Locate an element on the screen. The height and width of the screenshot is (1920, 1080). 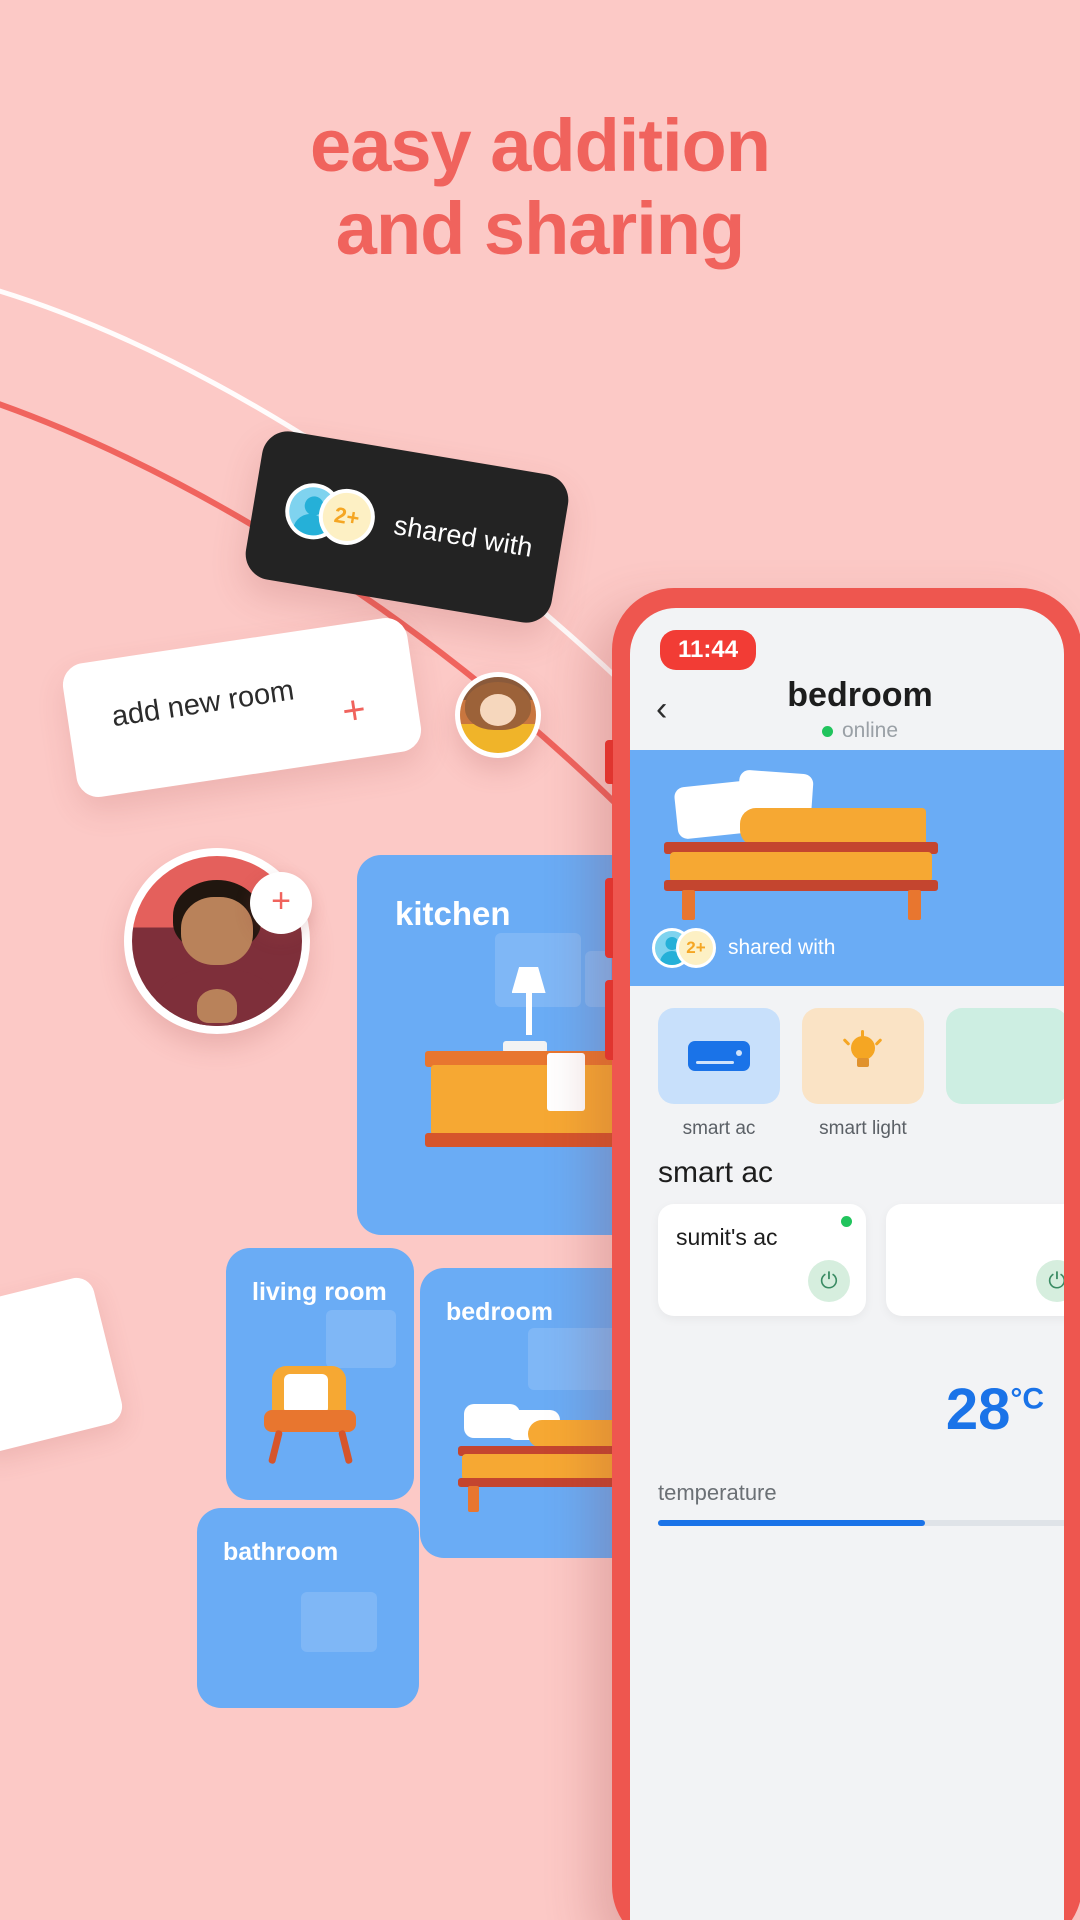
temperature-value: 28°C is located at coordinates (995, 1409).